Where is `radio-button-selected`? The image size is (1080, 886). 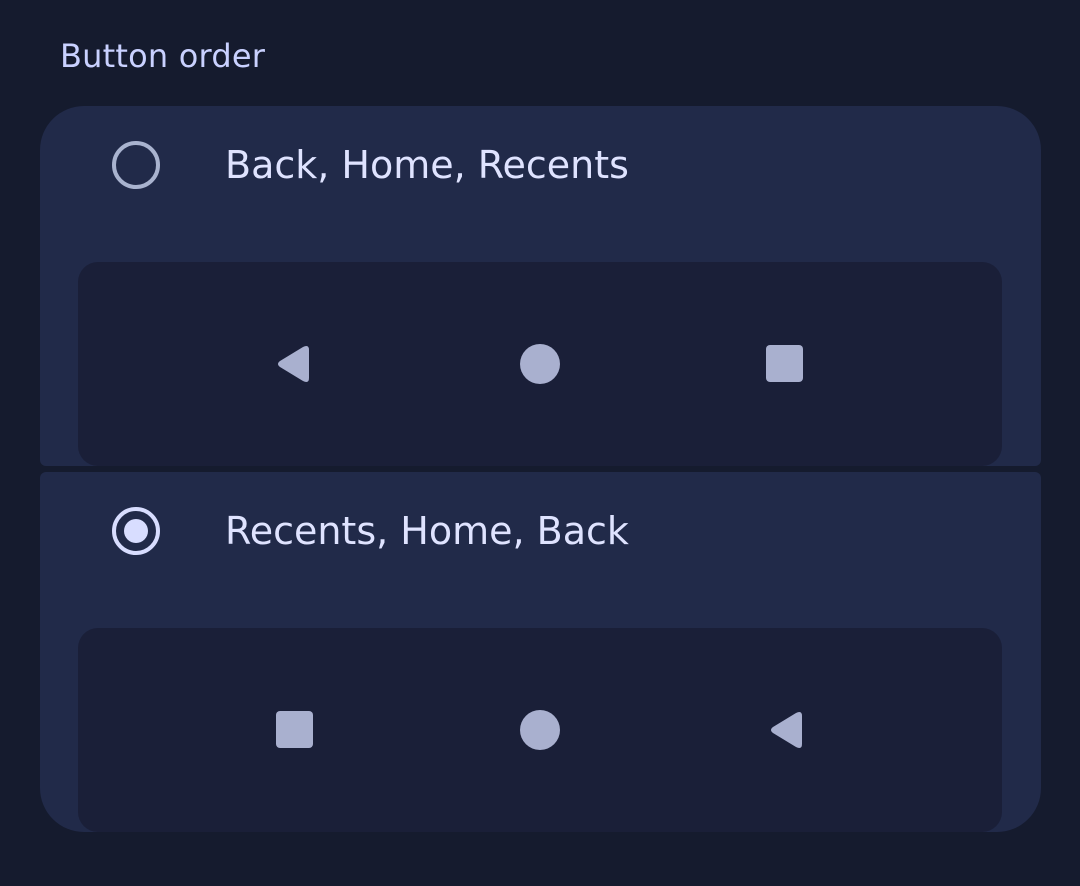
radio-button-selected is located at coordinates (136, 531).